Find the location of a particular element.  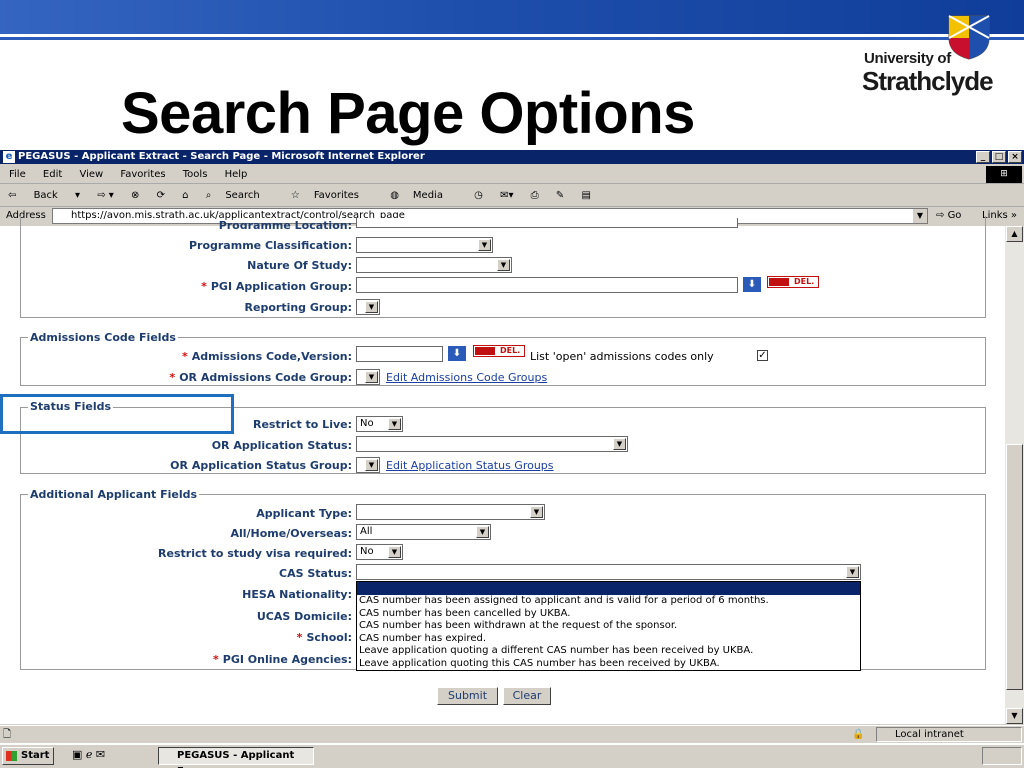

vertical-scrollbar: ▲ ▼ is located at coordinates (1014, 475).